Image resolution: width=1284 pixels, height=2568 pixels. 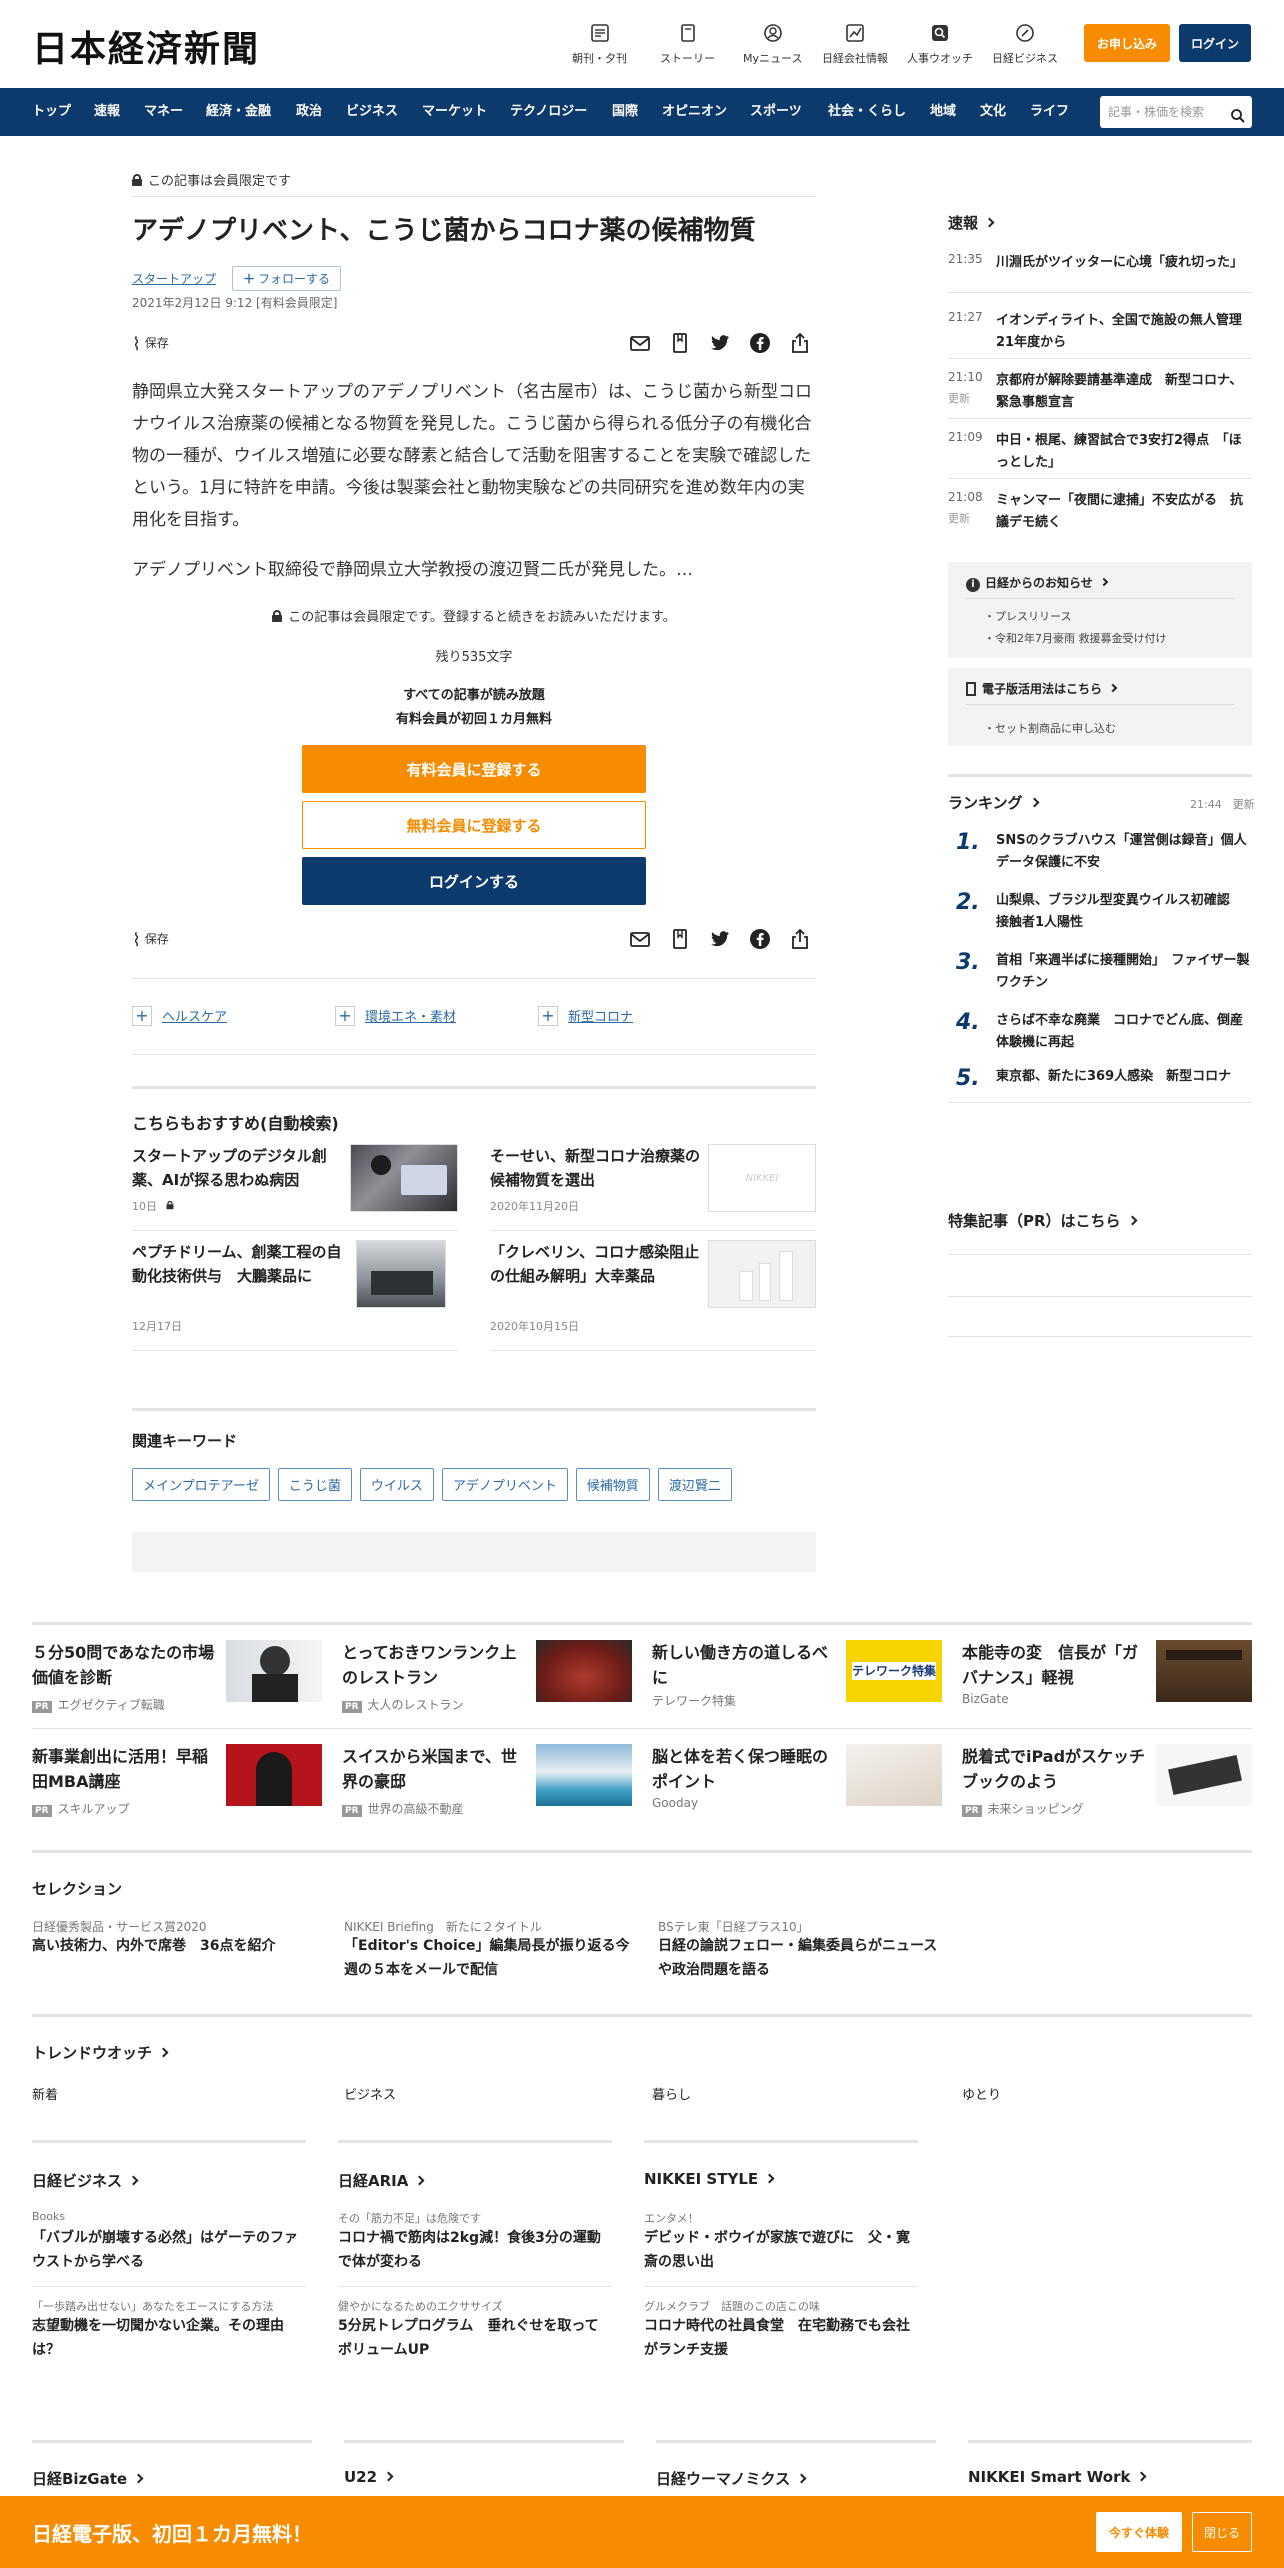 What do you see at coordinates (45, 2093) in the screenshot?
I see `trend-tab-new: 新着` at bounding box center [45, 2093].